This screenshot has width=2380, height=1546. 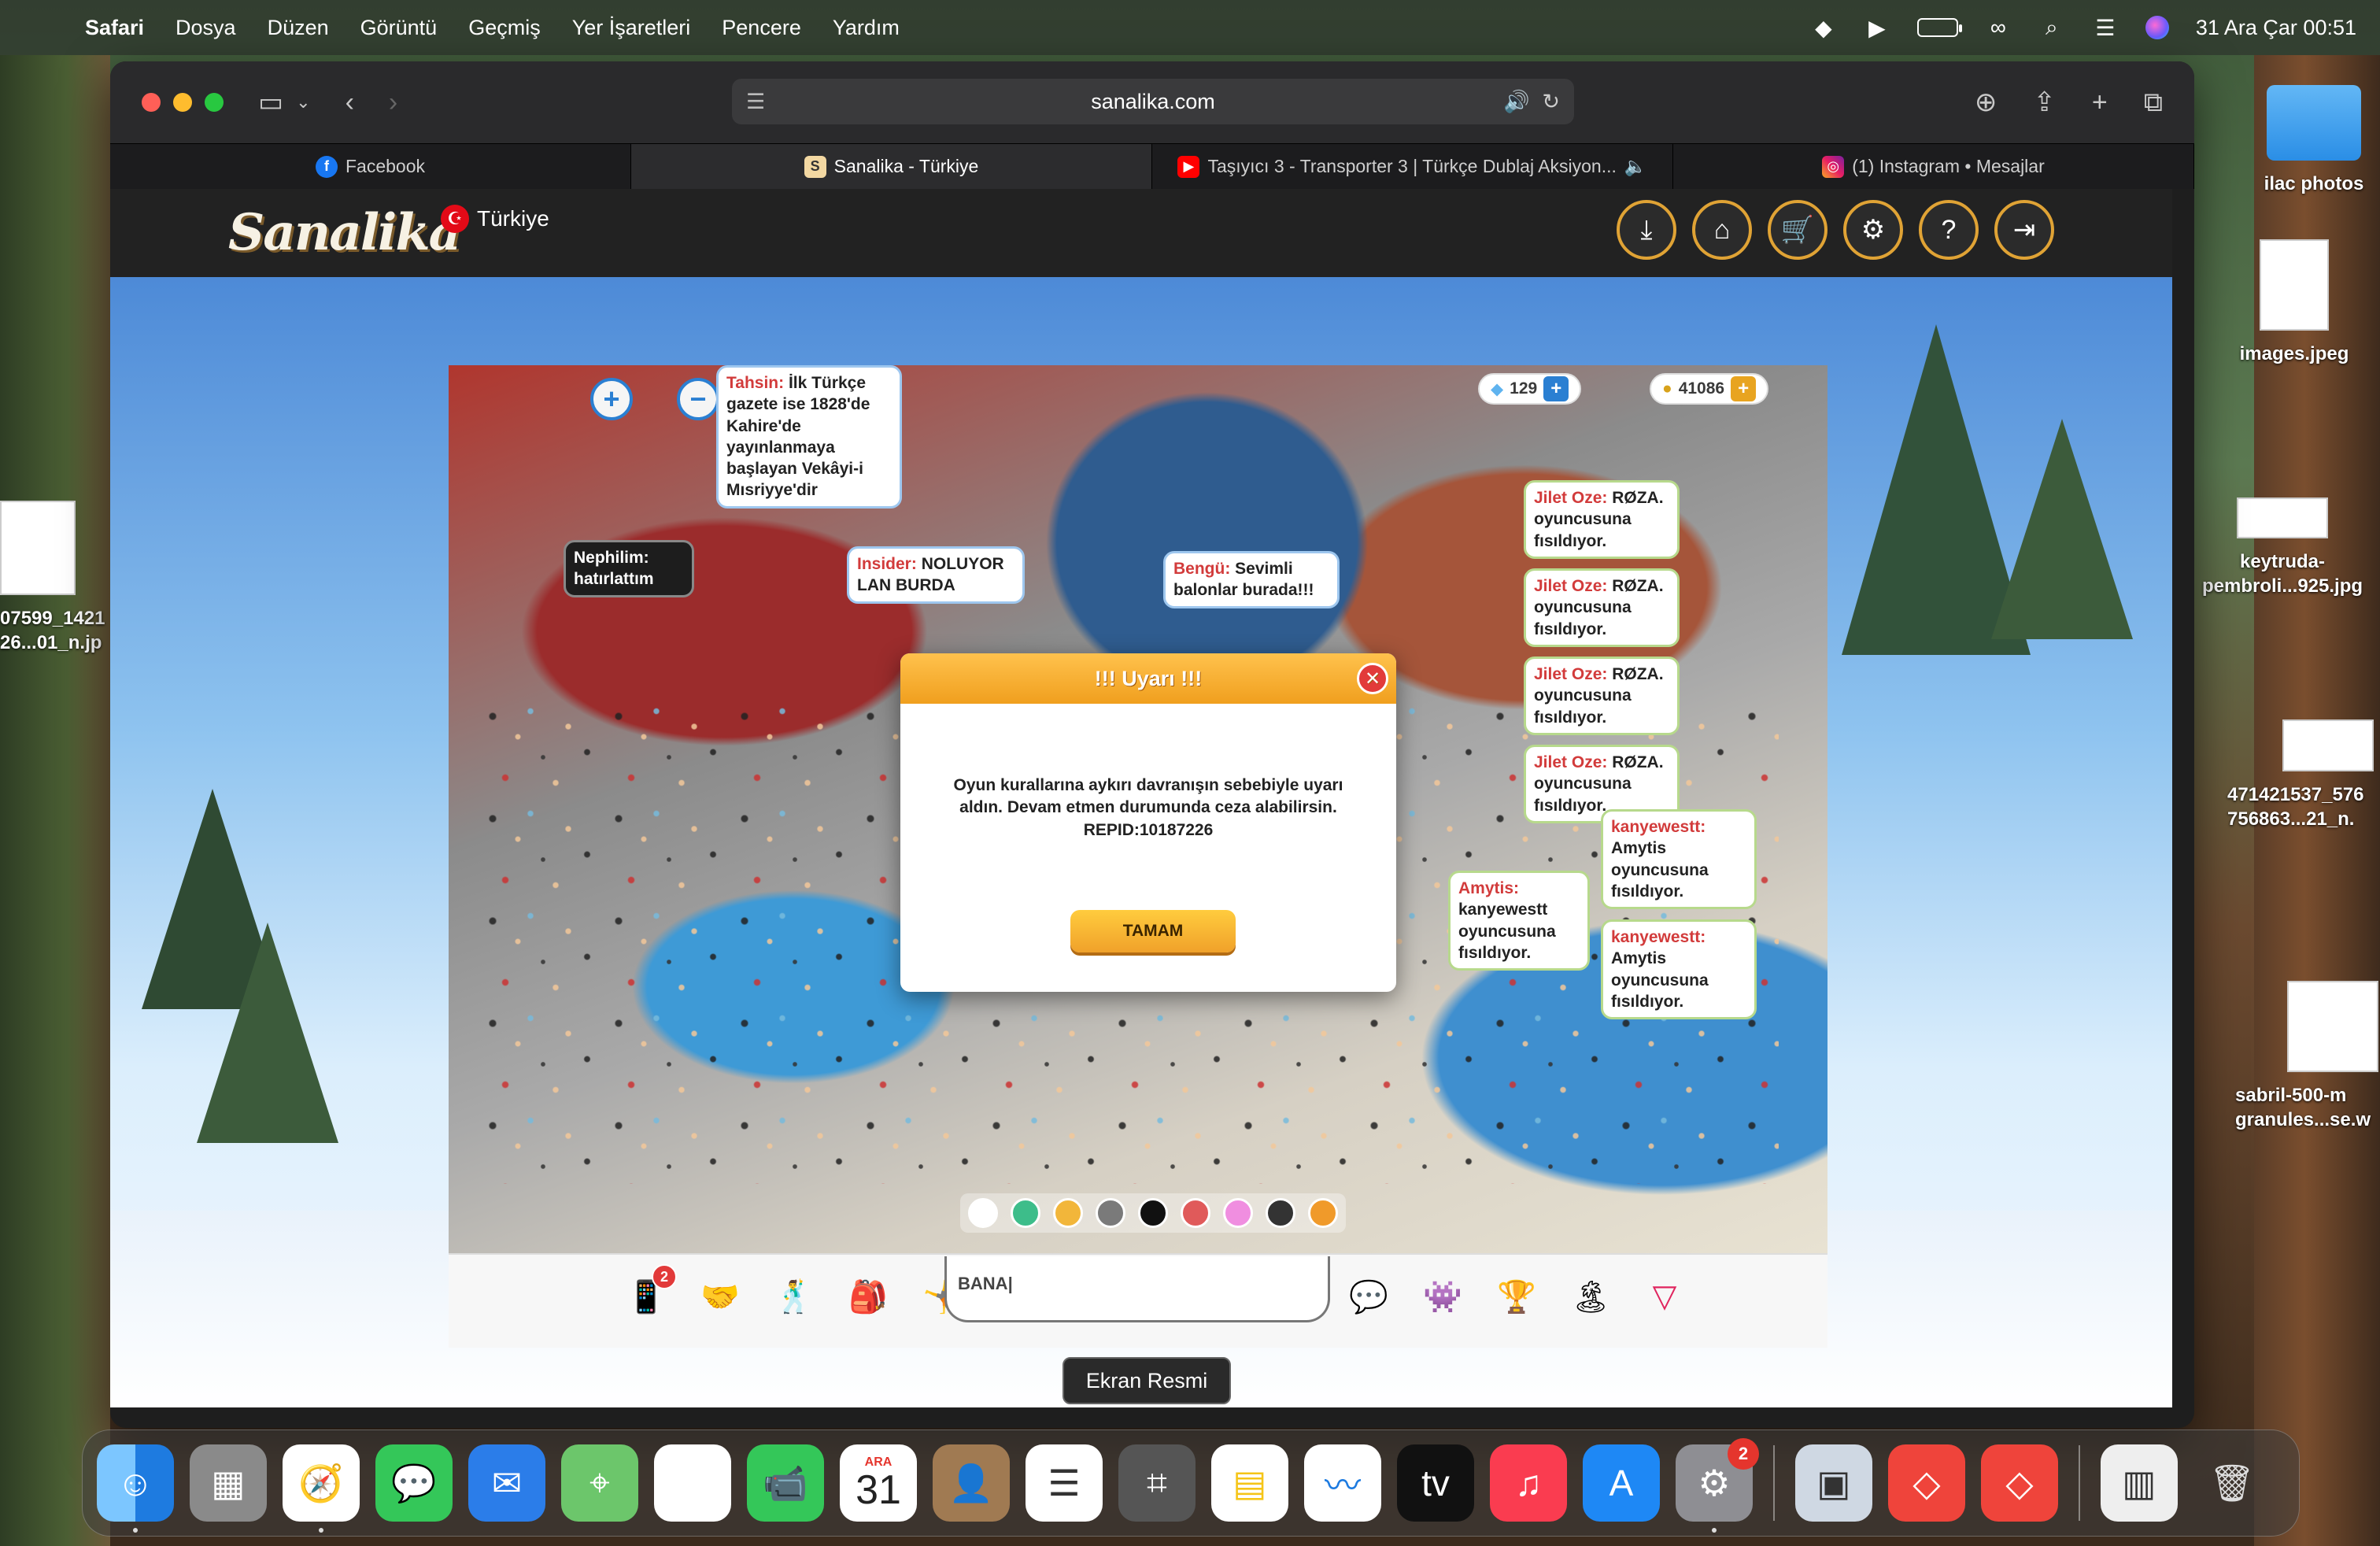 I want to click on trophy-icon: 🏆, so click(x=1517, y=1296).